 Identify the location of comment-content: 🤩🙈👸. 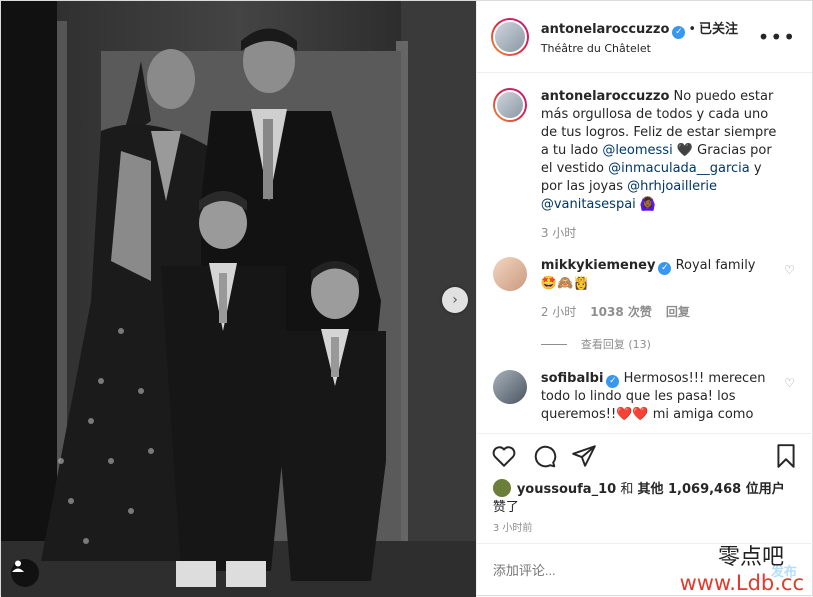
(565, 283).